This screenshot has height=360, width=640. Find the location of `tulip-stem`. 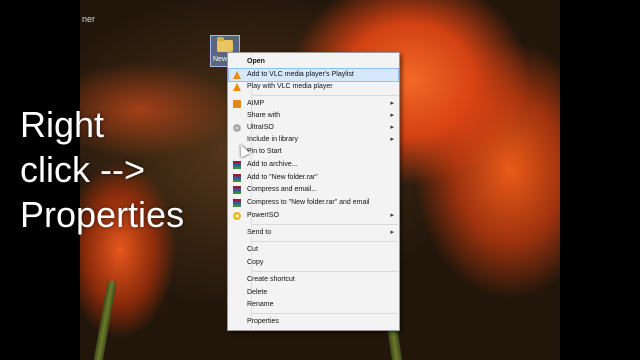

tulip-stem is located at coordinates (104, 319).